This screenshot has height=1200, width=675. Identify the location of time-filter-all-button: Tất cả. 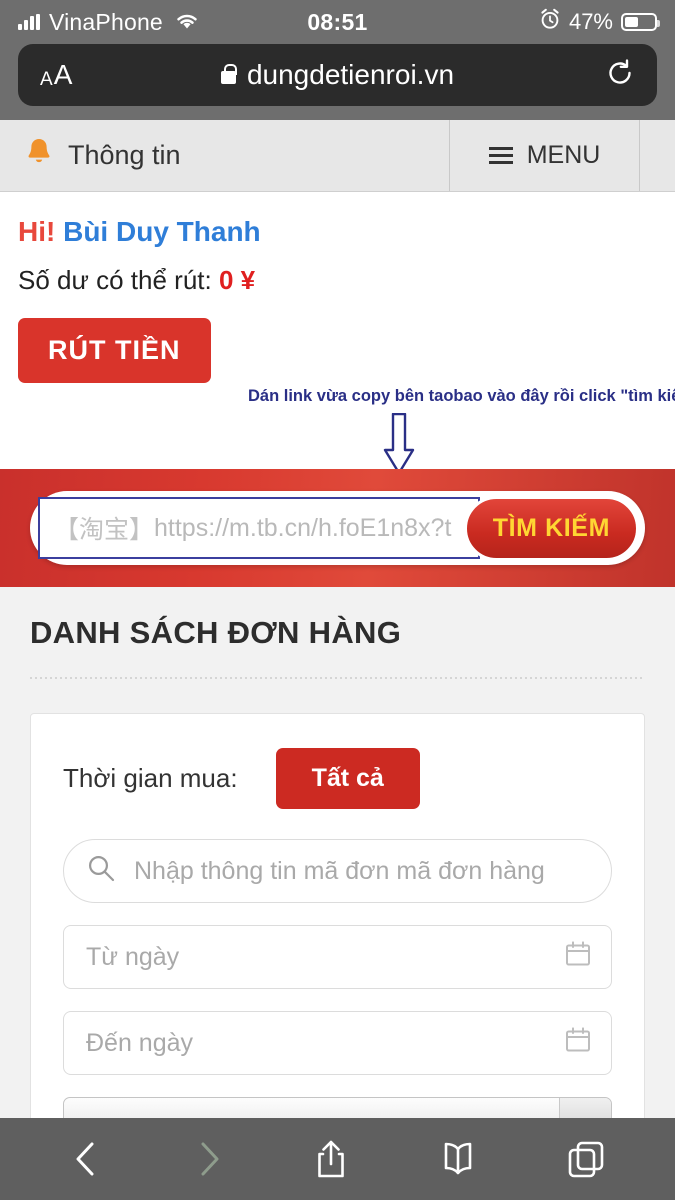
(347, 778).